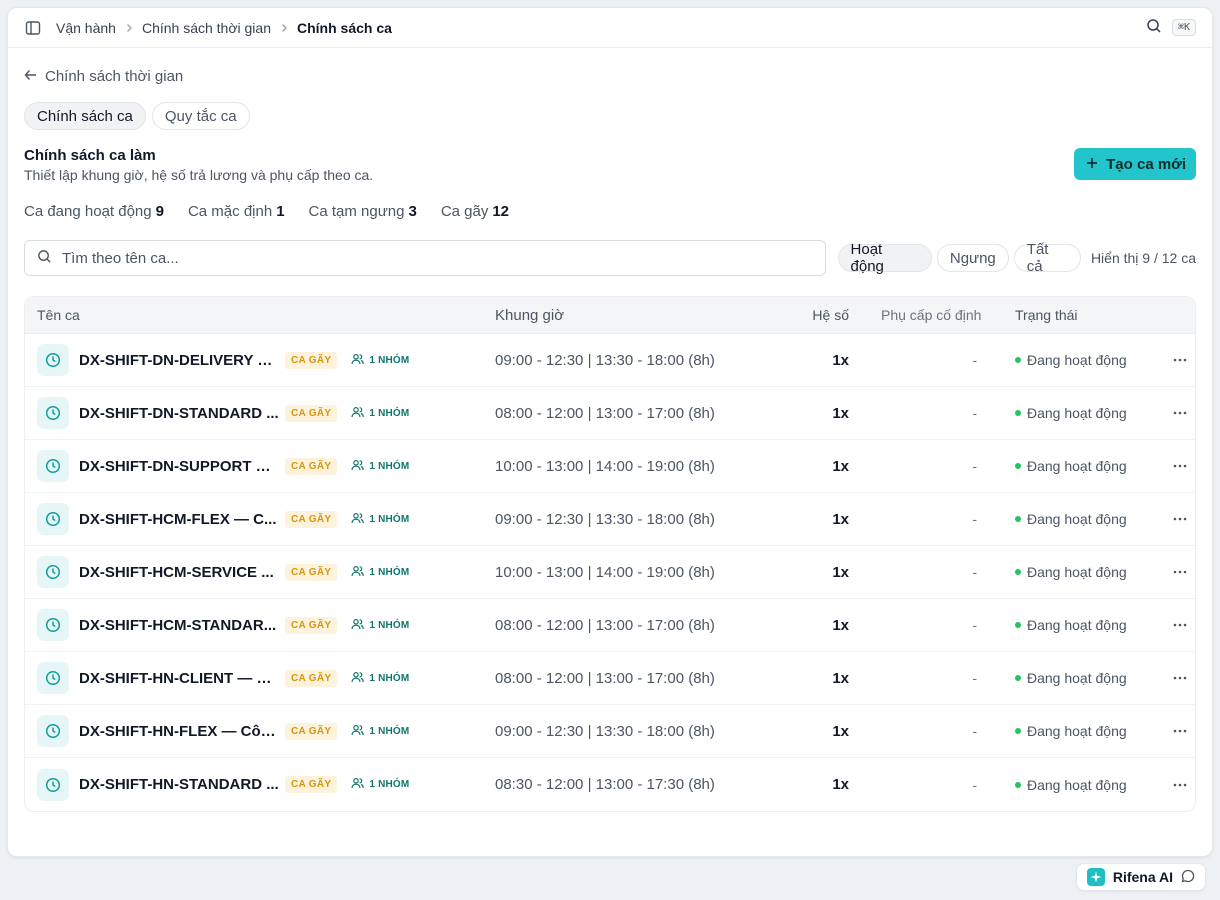 This screenshot has width=1220, height=900. I want to click on search-input, so click(437, 258).